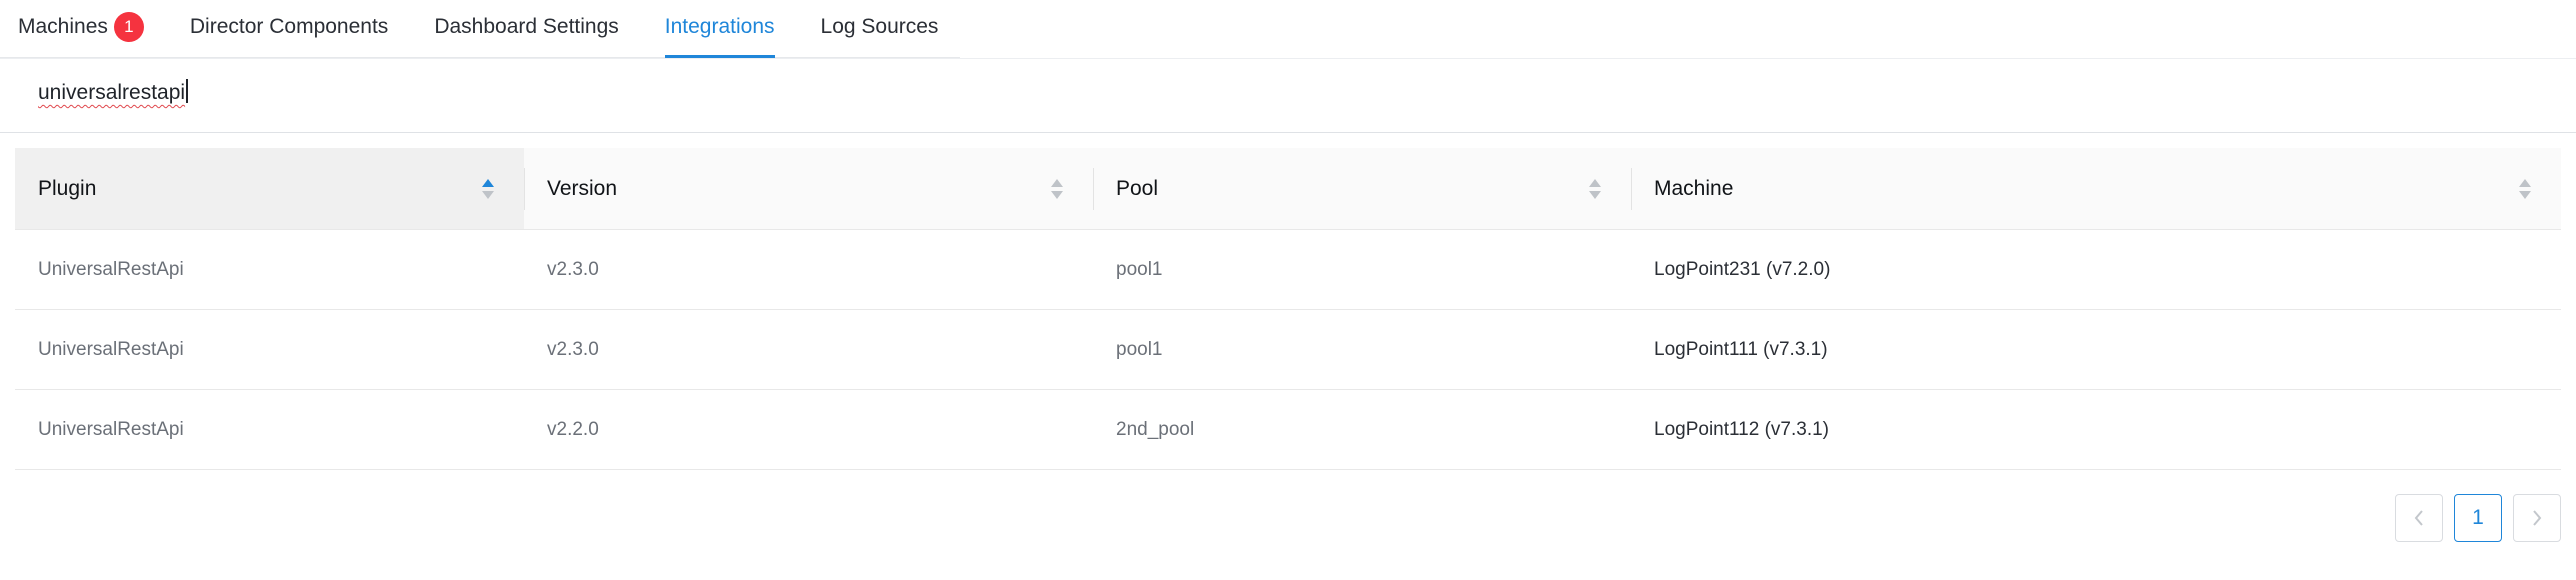 The width and height of the screenshot is (2576, 580). What do you see at coordinates (63, 26) in the screenshot?
I see `tab-machines-label: Machines` at bounding box center [63, 26].